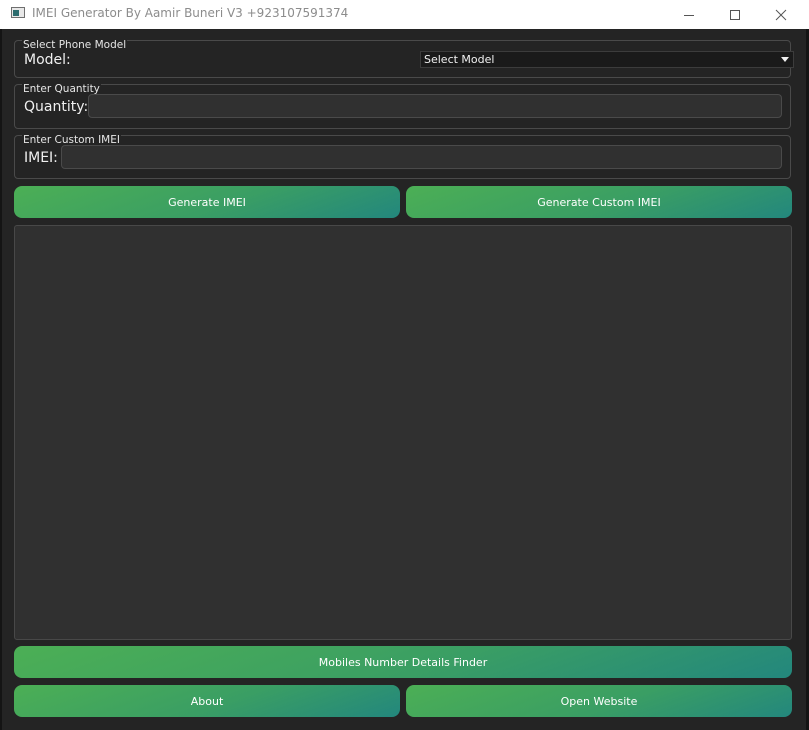 The width and height of the screenshot is (809, 730). I want to click on mobile-number-finder-button: Mobiles Number Details Finder, so click(403, 662).